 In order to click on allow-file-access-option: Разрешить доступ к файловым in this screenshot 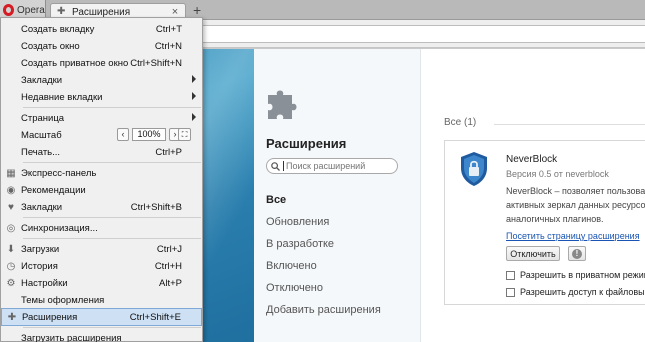, I will do `click(575, 292)`.